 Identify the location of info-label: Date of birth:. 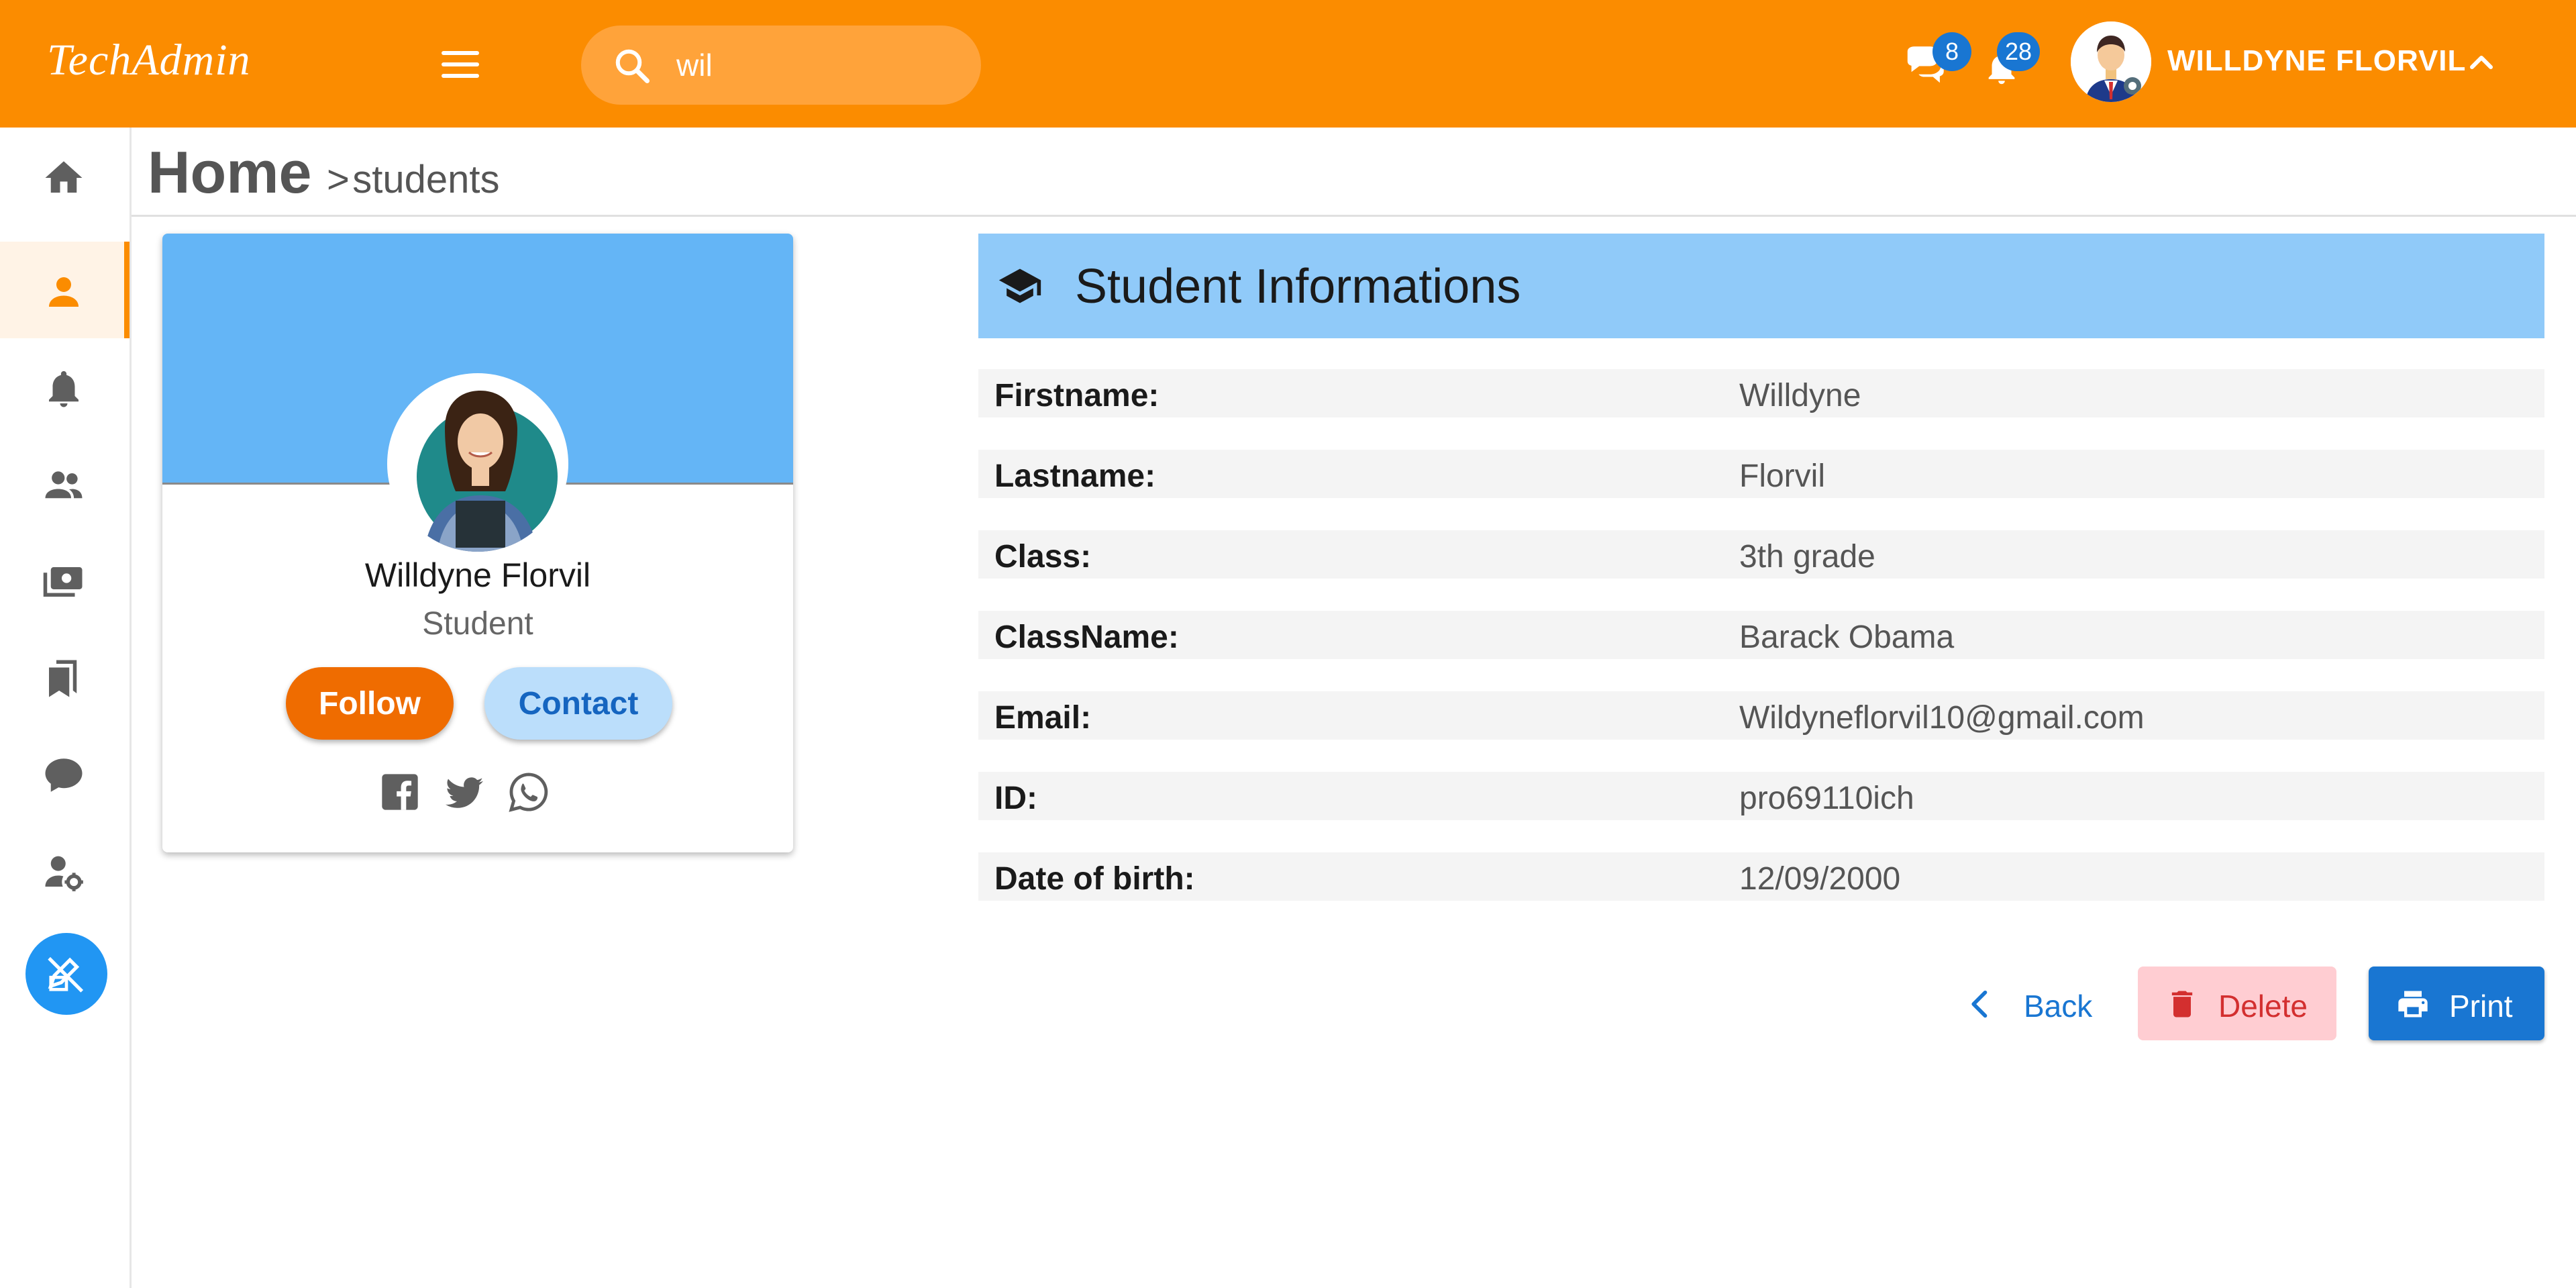
(1094, 879).